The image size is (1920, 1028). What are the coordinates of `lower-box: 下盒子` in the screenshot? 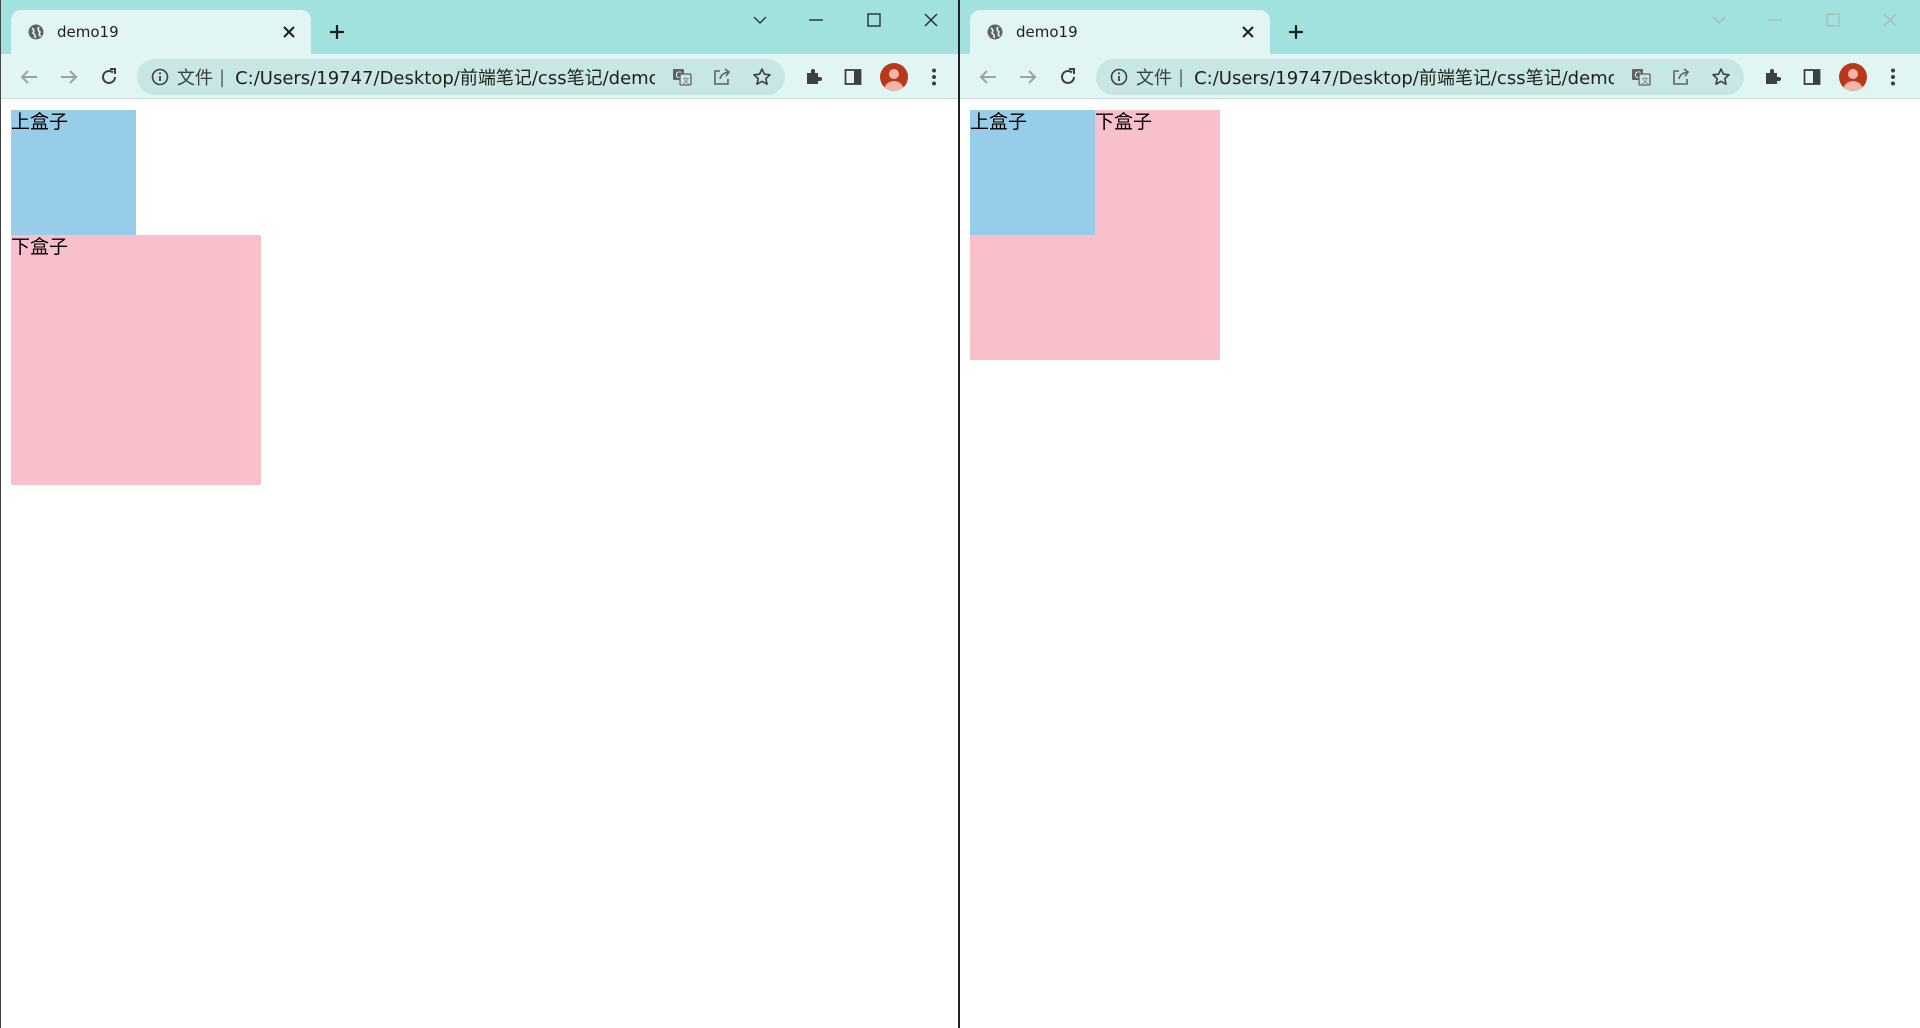 It's located at (136, 360).